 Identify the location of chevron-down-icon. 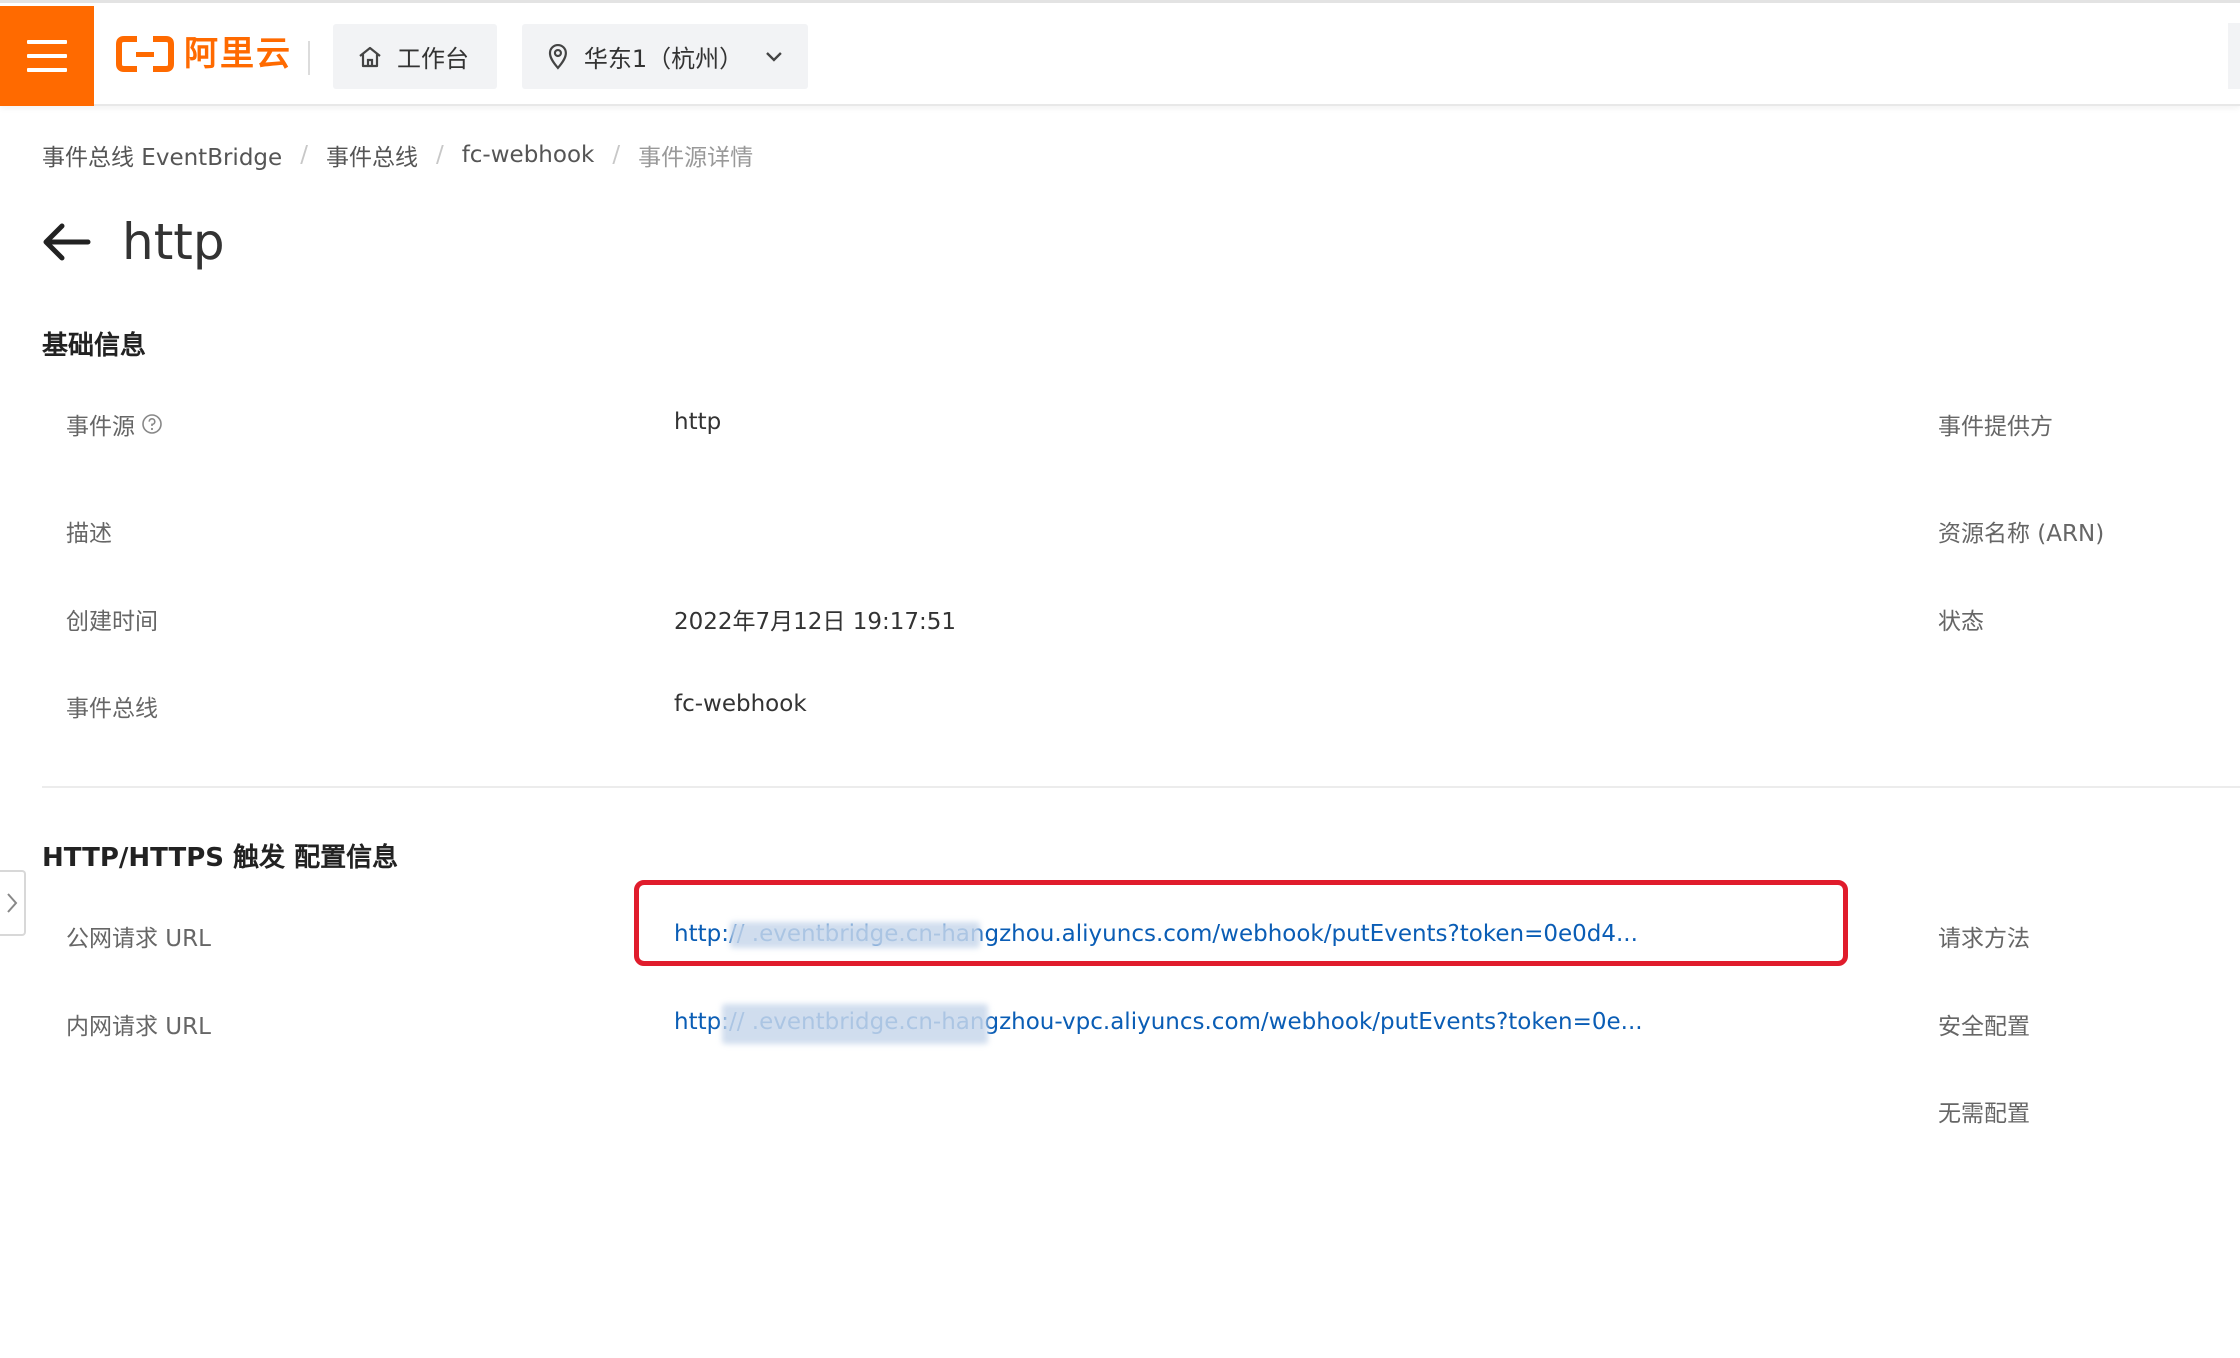
(774, 56).